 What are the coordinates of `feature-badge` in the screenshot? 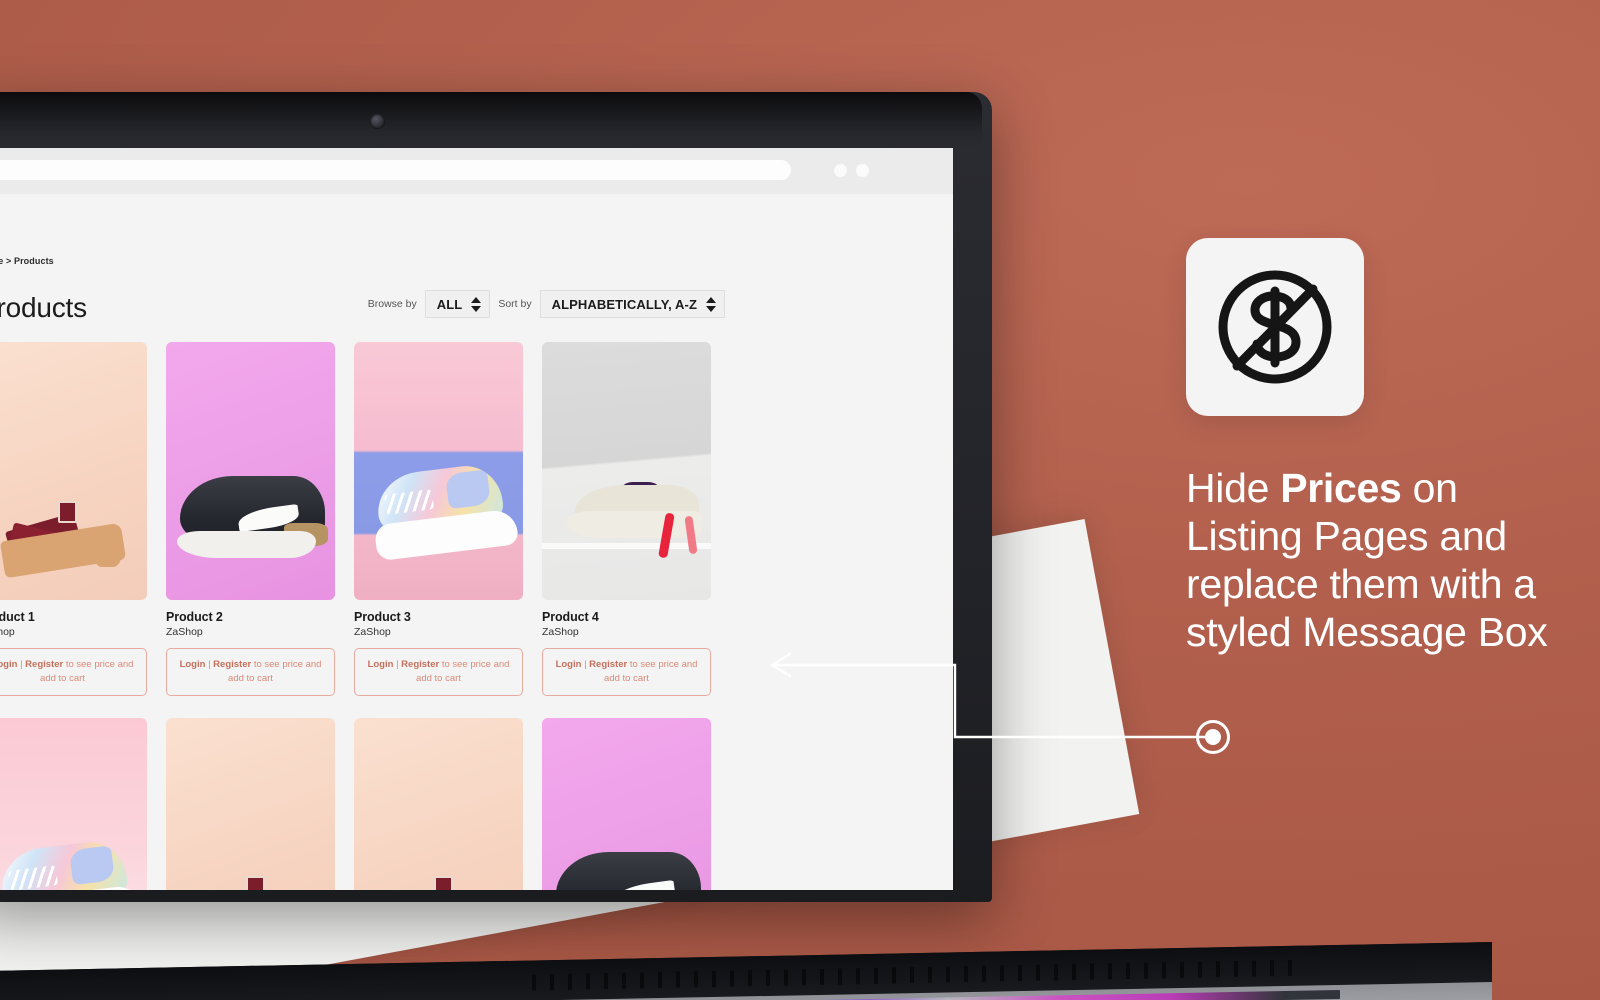 It's located at (1275, 327).